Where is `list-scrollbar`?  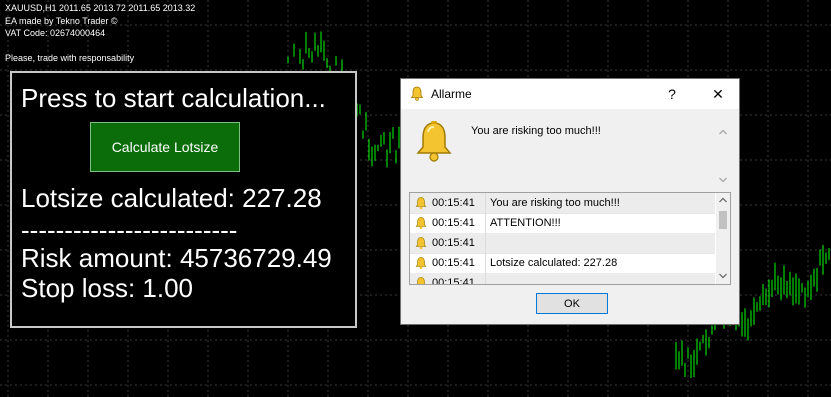 list-scrollbar is located at coordinates (723, 238).